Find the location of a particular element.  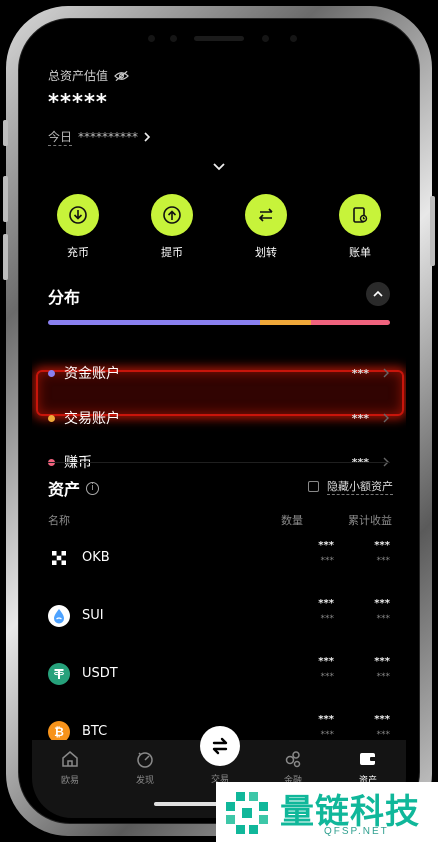

earpiece-speaker is located at coordinates (219, 38).